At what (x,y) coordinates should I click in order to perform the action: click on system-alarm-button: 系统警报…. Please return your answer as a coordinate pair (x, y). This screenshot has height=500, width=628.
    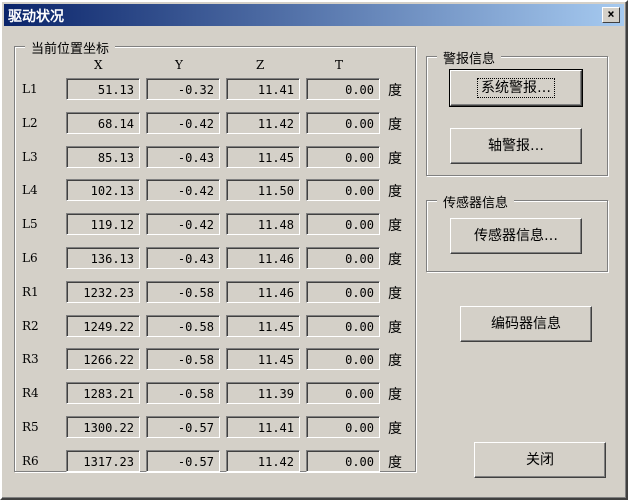
    Looking at the image, I should click on (516, 88).